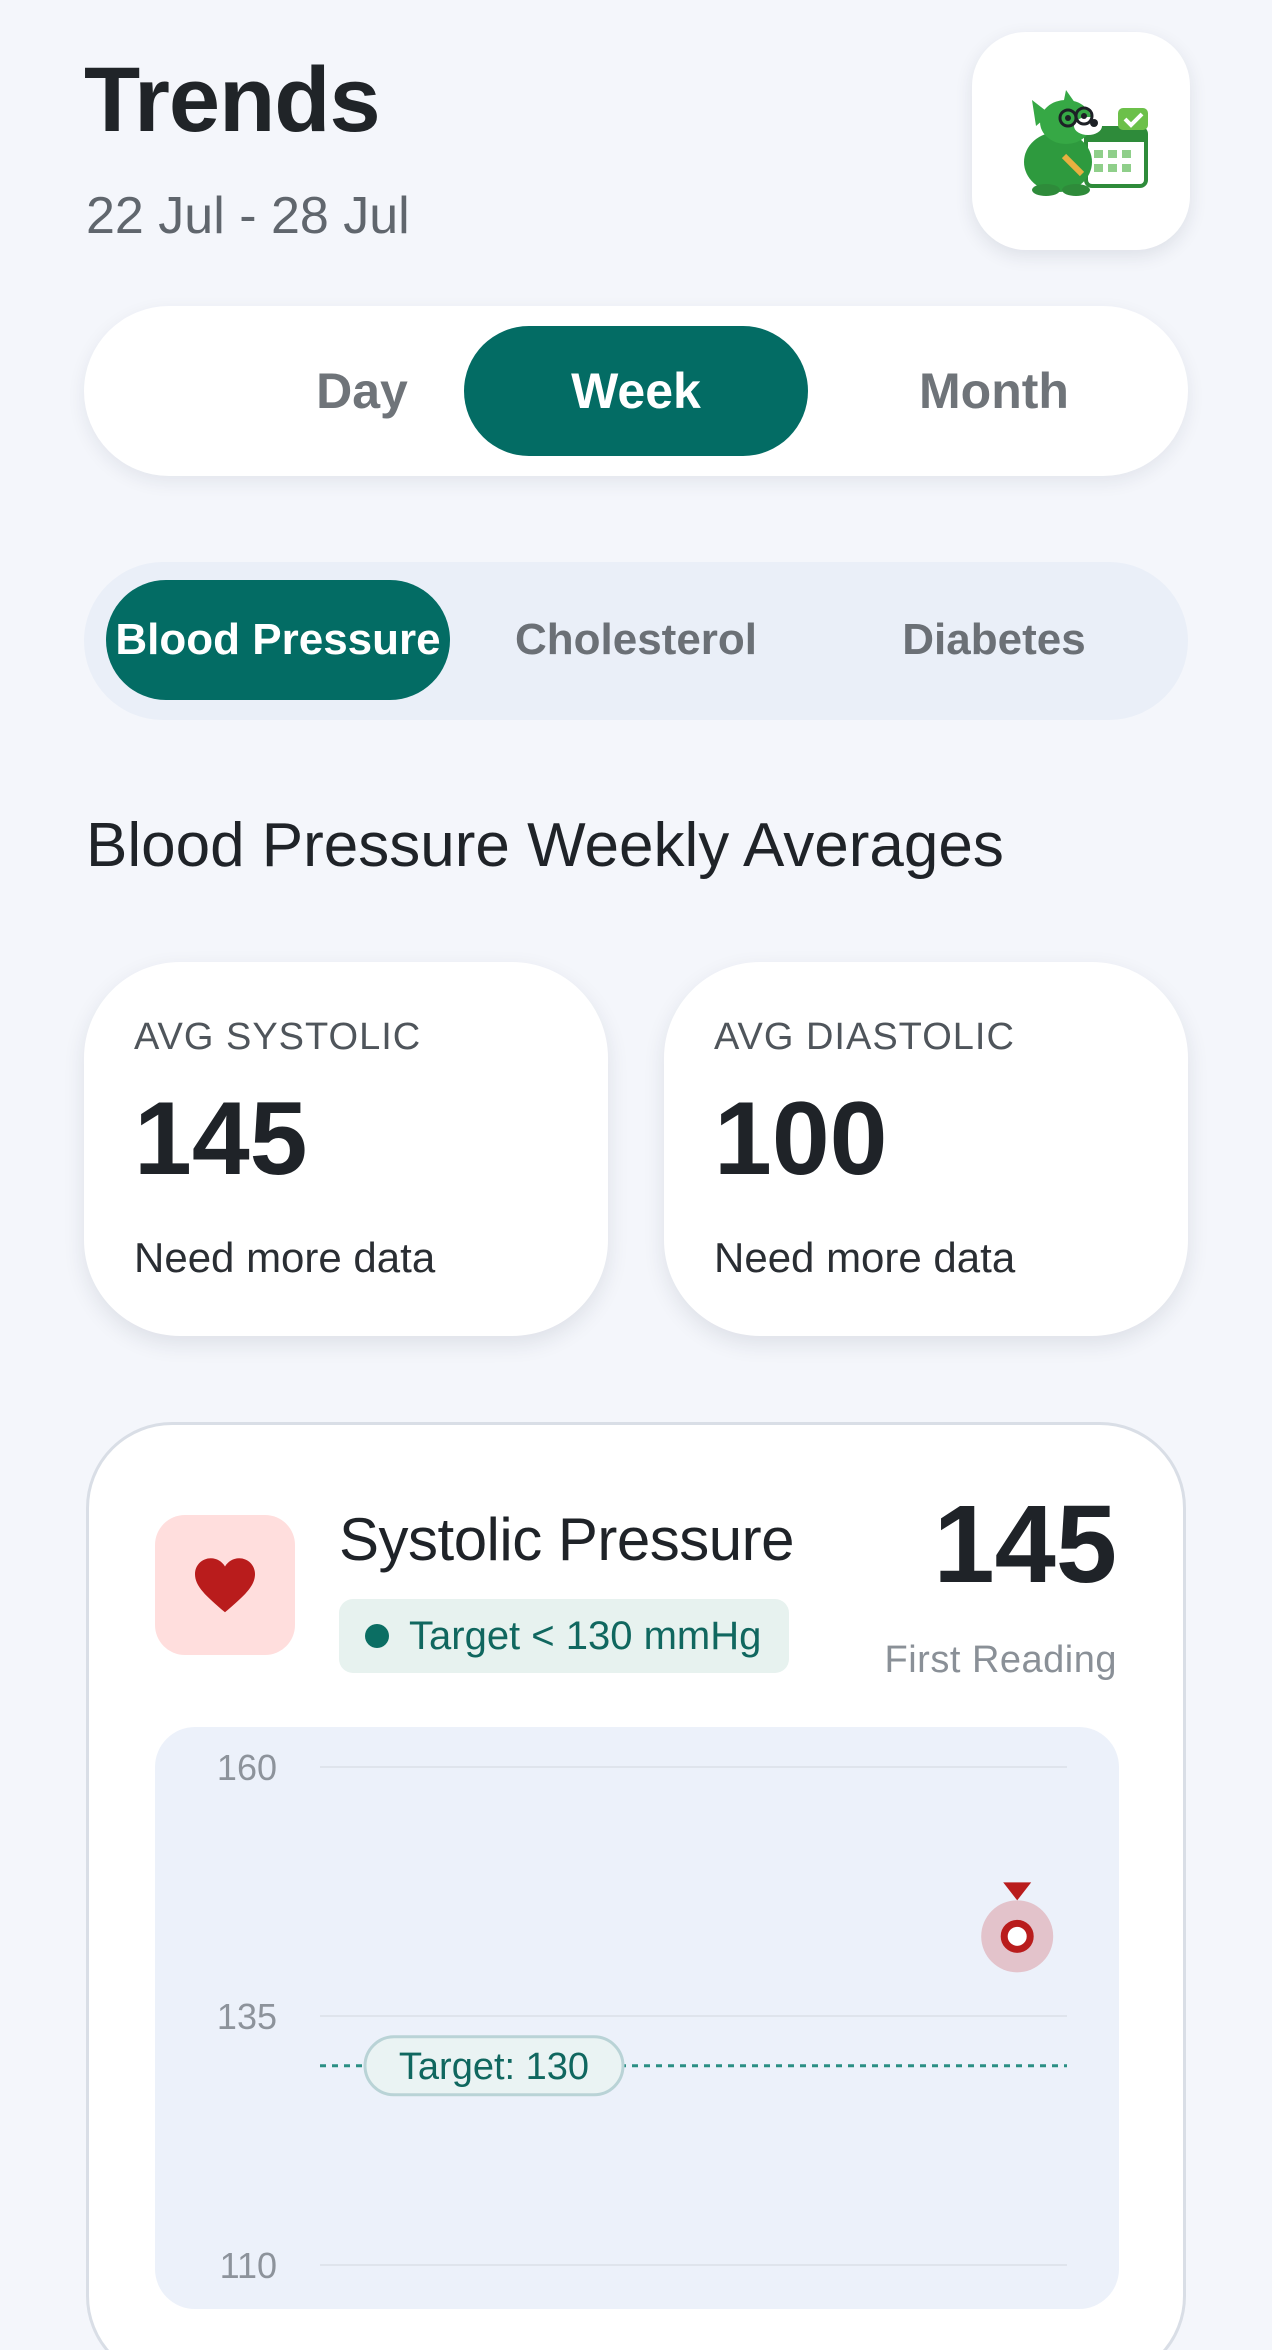 Image resolution: width=1272 pixels, height=2350 pixels. What do you see at coordinates (247, 2016) in the screenshot?
I see `y-tick-label: 135` at bounding box center [247, 2016].